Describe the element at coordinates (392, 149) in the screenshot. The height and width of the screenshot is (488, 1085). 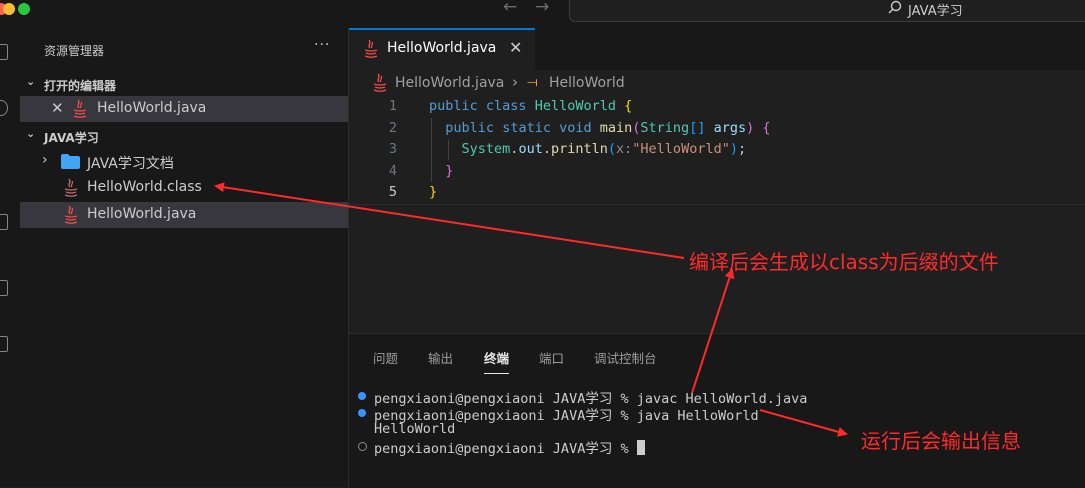
I see `line-number: 3` at that location.